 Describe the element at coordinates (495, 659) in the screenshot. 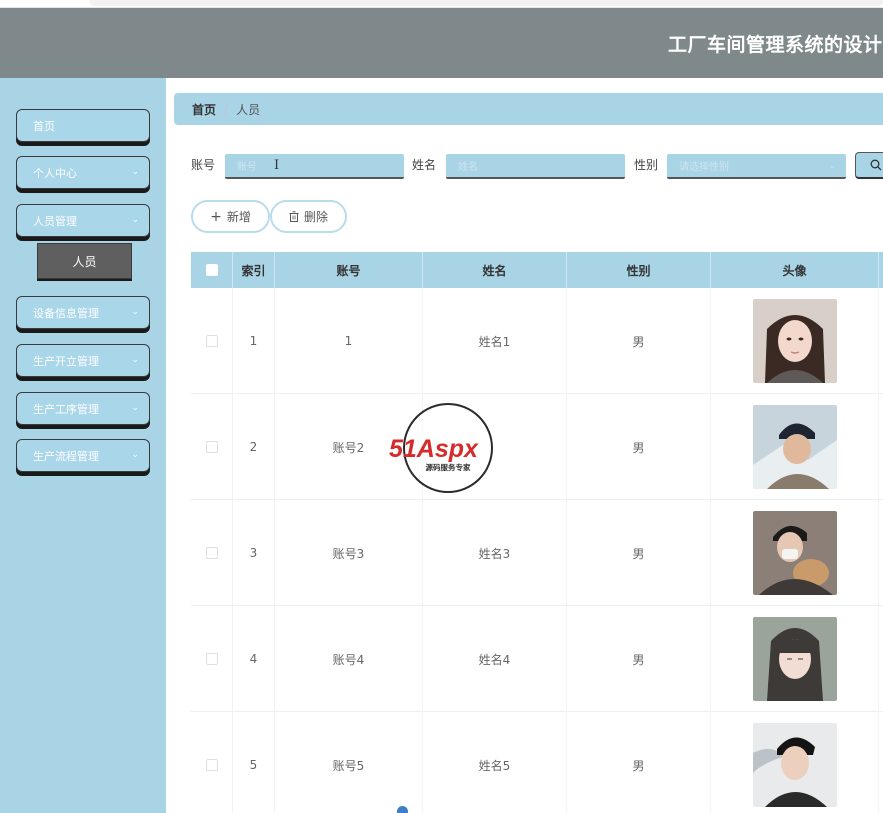

I see `cell-name: 姓名4` at that location.